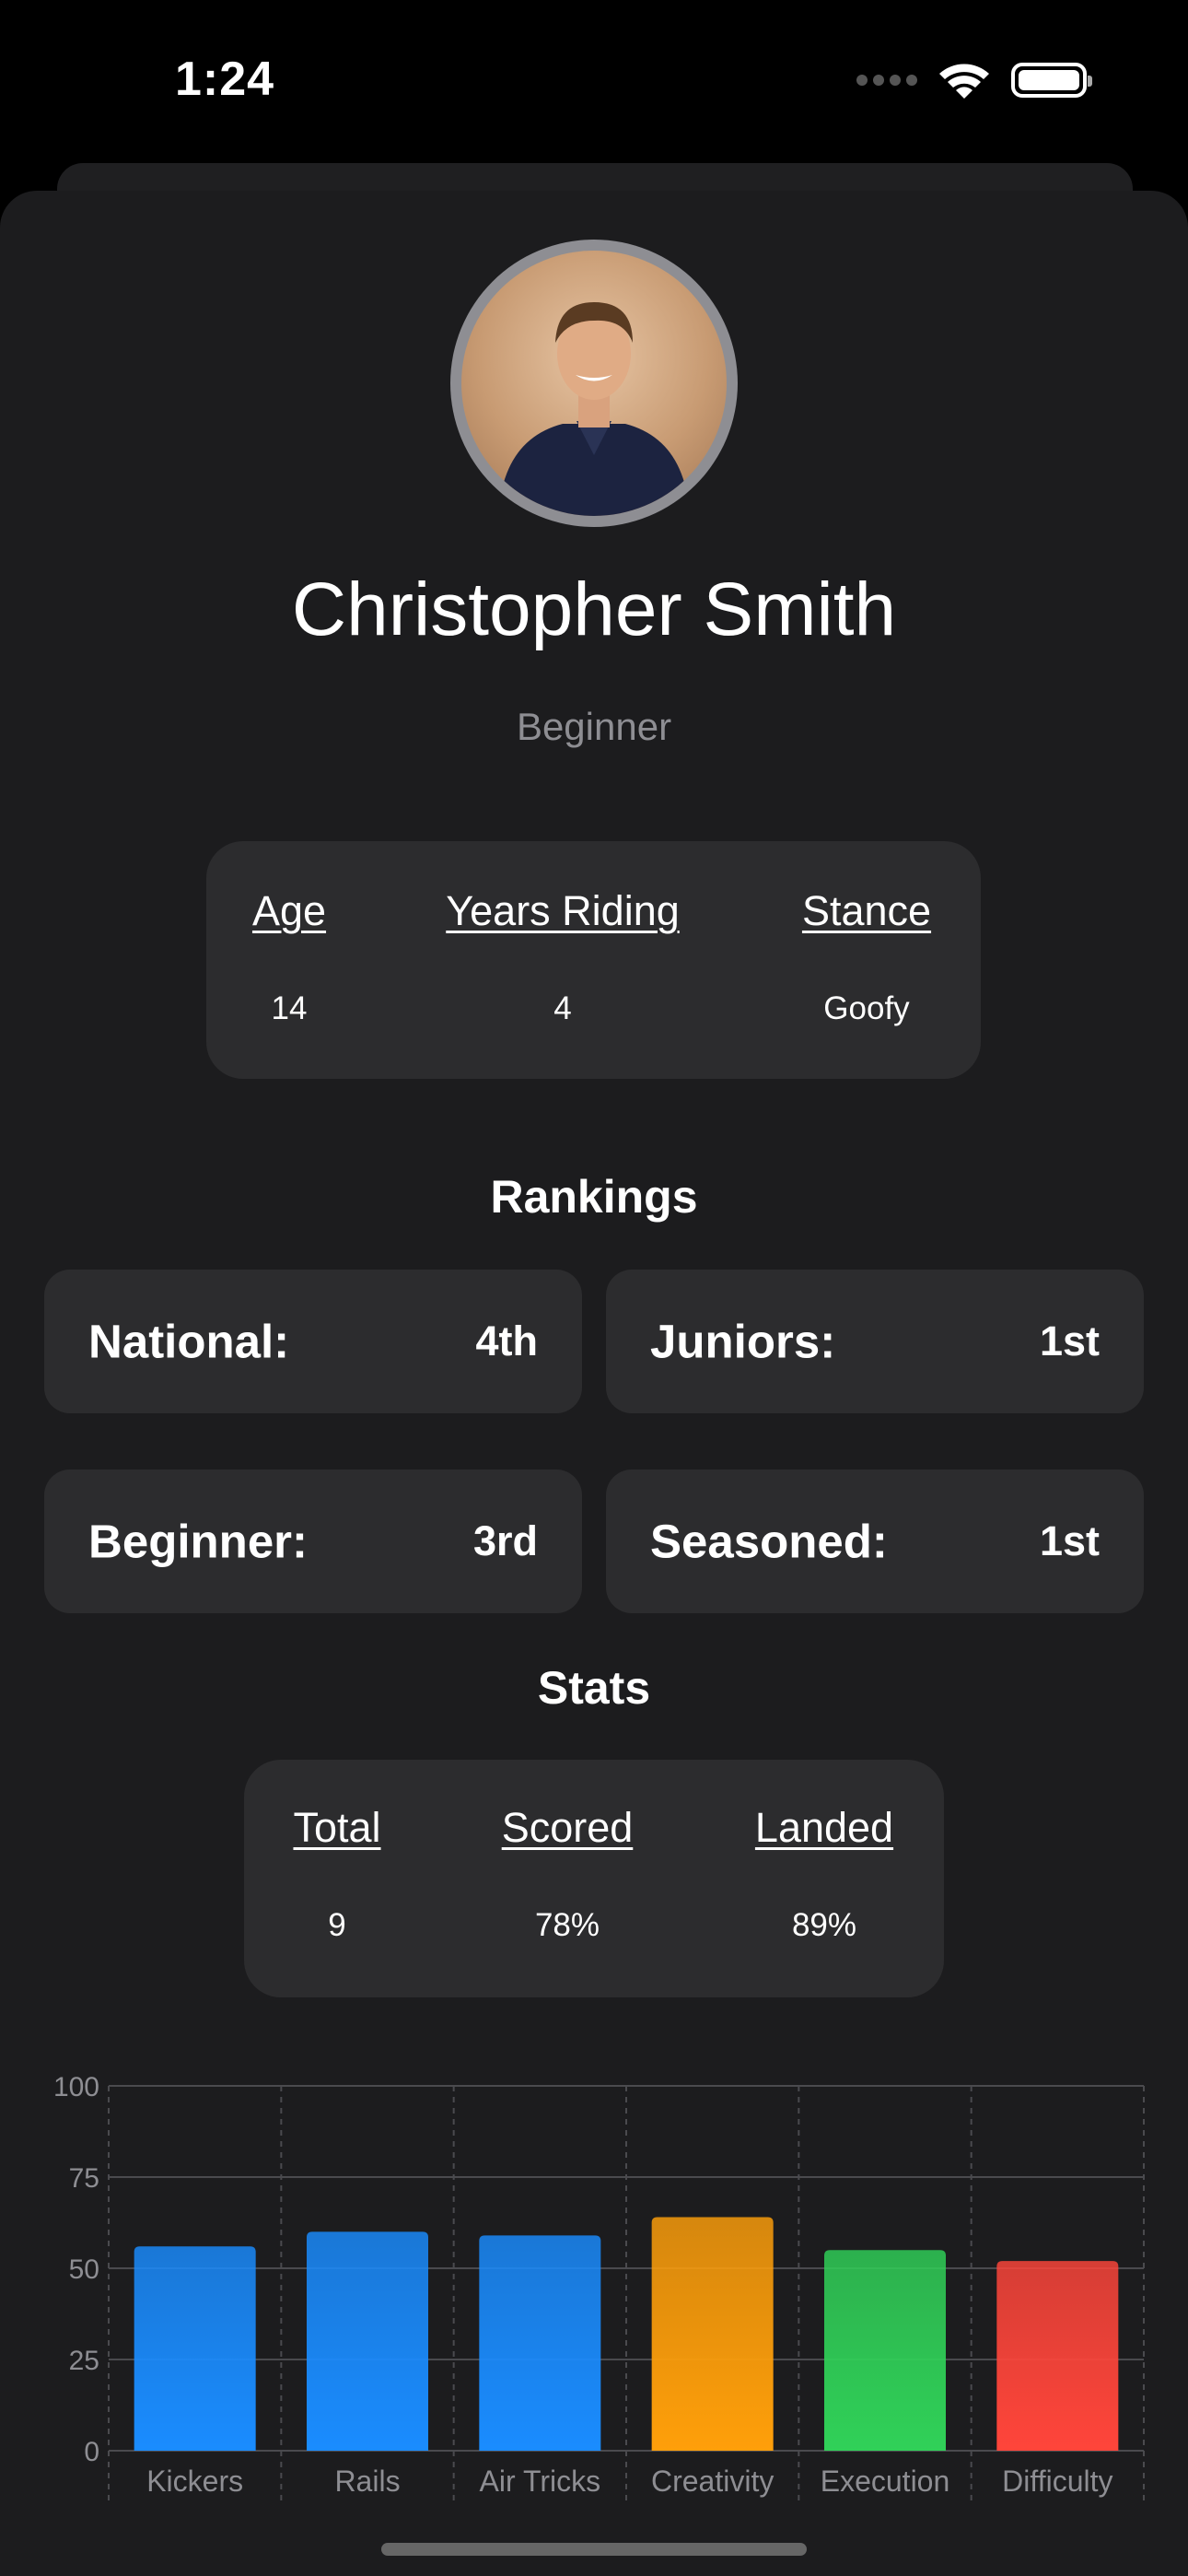  What do you see at coordinates (594, 1688) in the screenshot?
I see `stats-title: Stats` at bounding box center [594, 1688].